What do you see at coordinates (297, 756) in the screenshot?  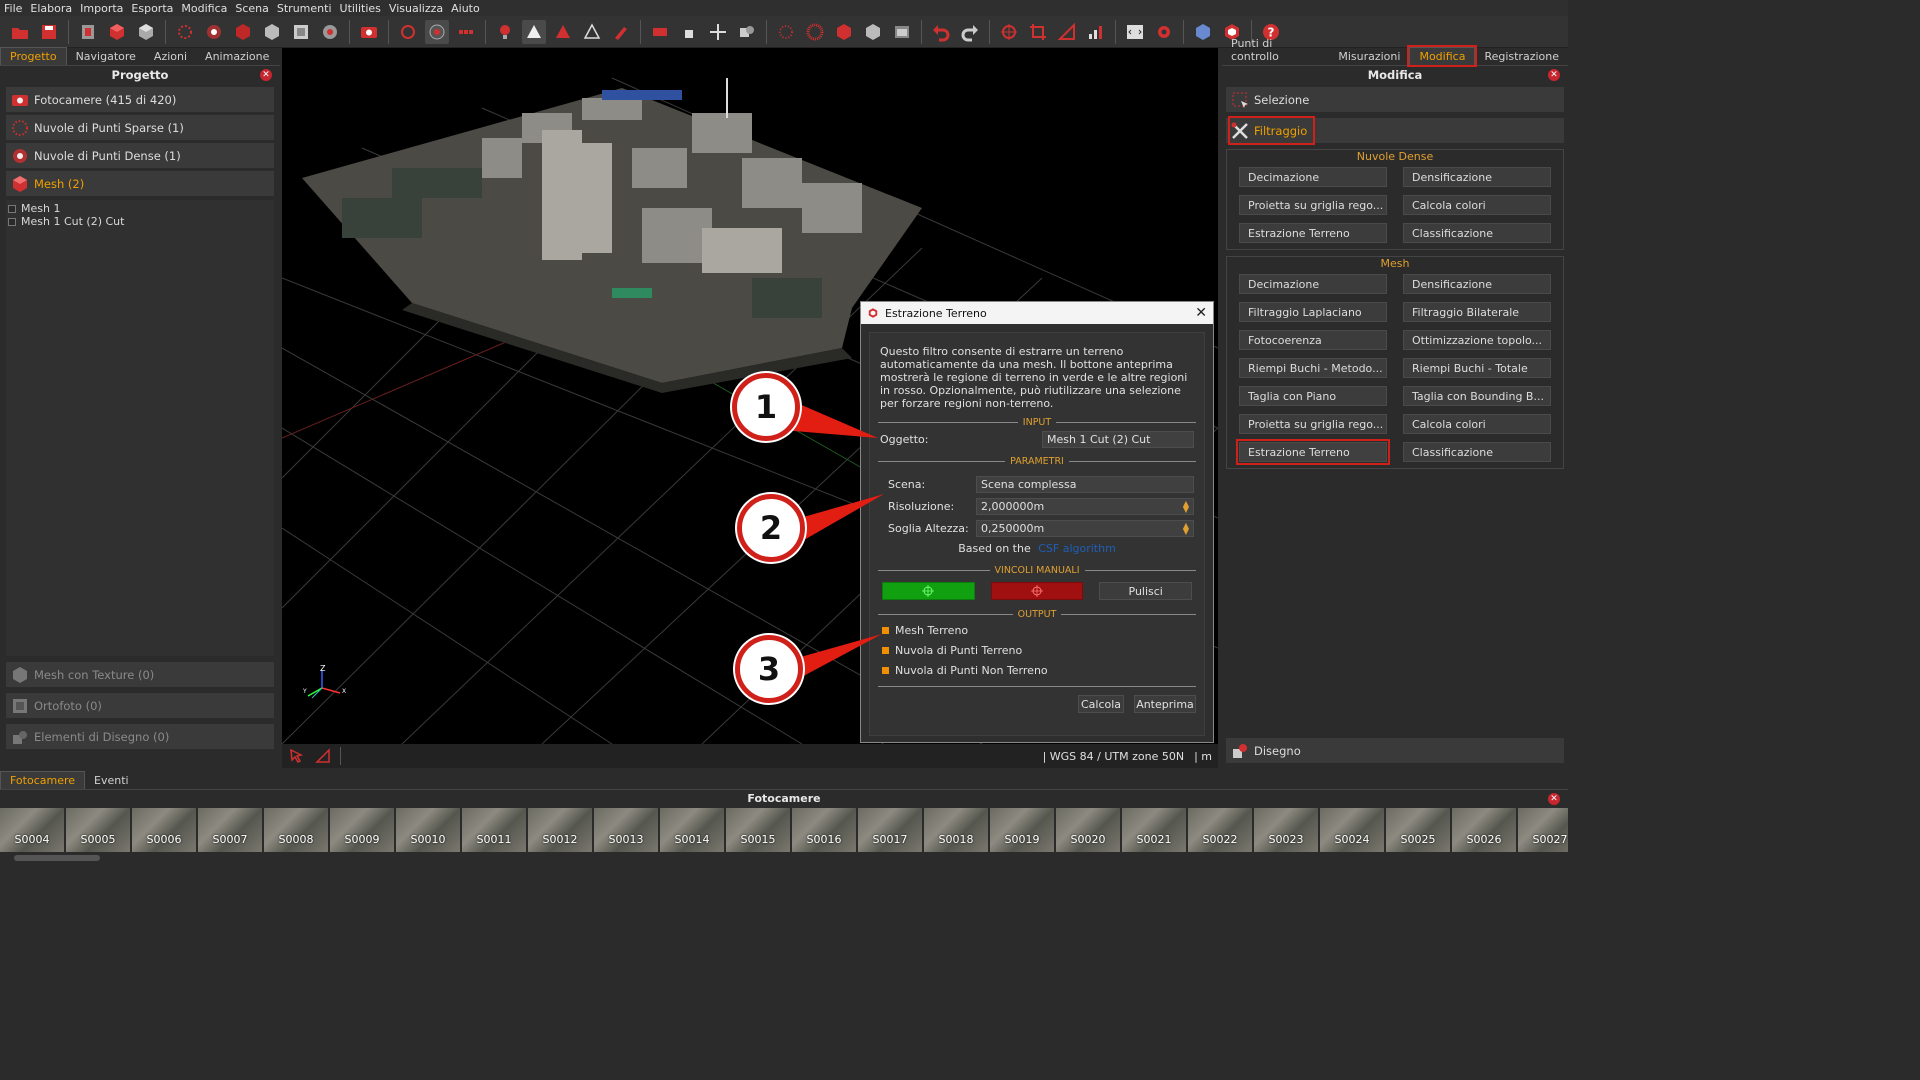 I see `select-tool-icon` at bounding box center [297, 756].